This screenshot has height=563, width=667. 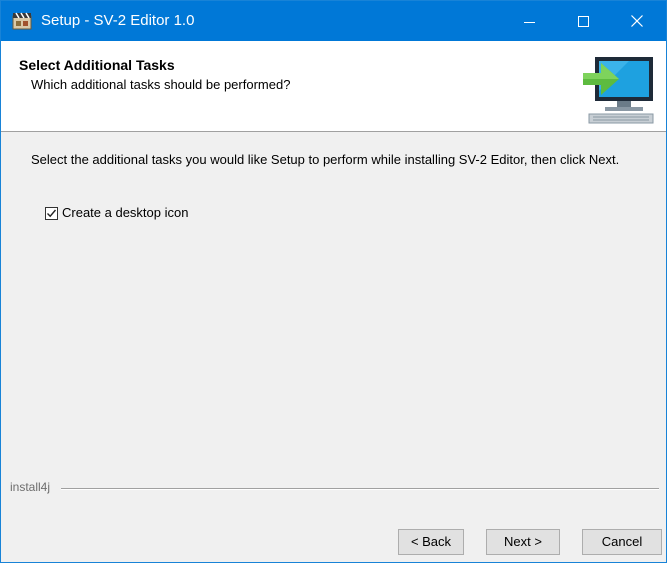 I want to click on maximize-button, so click(x=583, y=21).